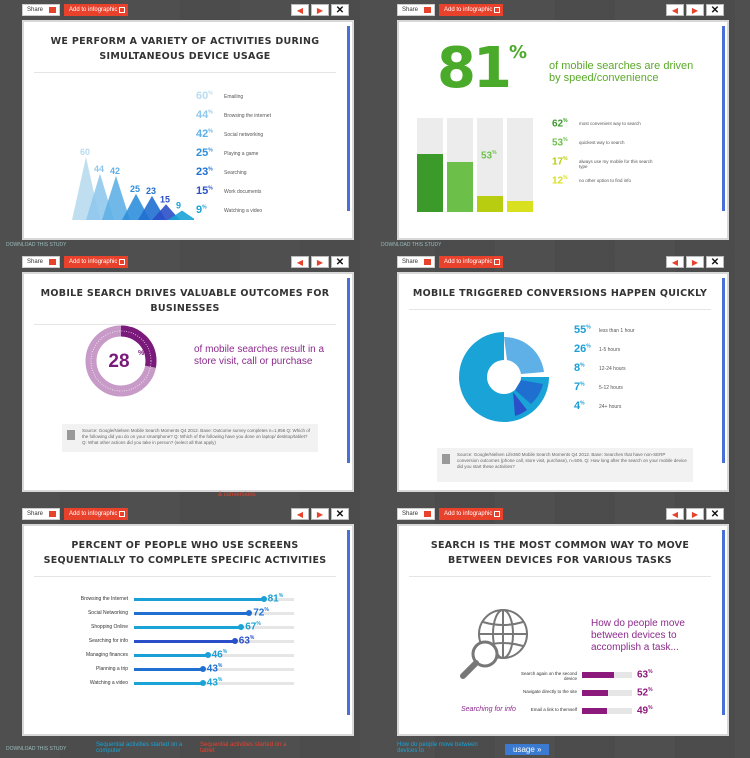 The image size is (750, 758). I want to click on below-text-1: How do people move between devices to, so click(437, 748).